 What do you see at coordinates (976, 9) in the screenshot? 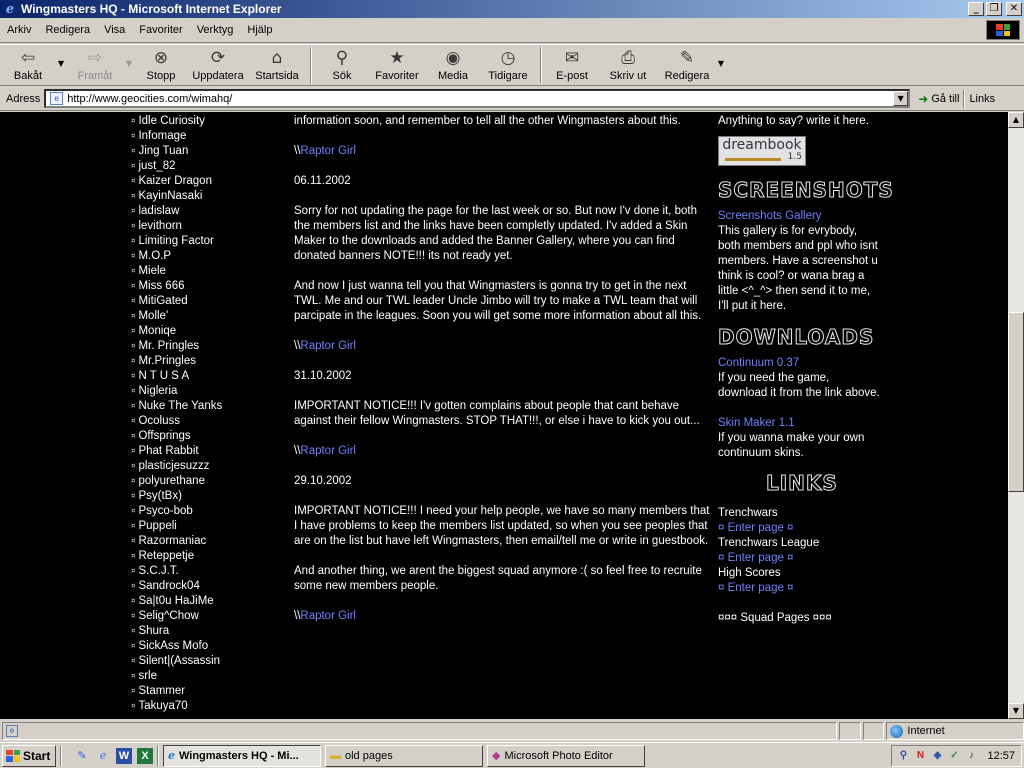
I see `minimize-button: _` at bounding box center [976, 9].